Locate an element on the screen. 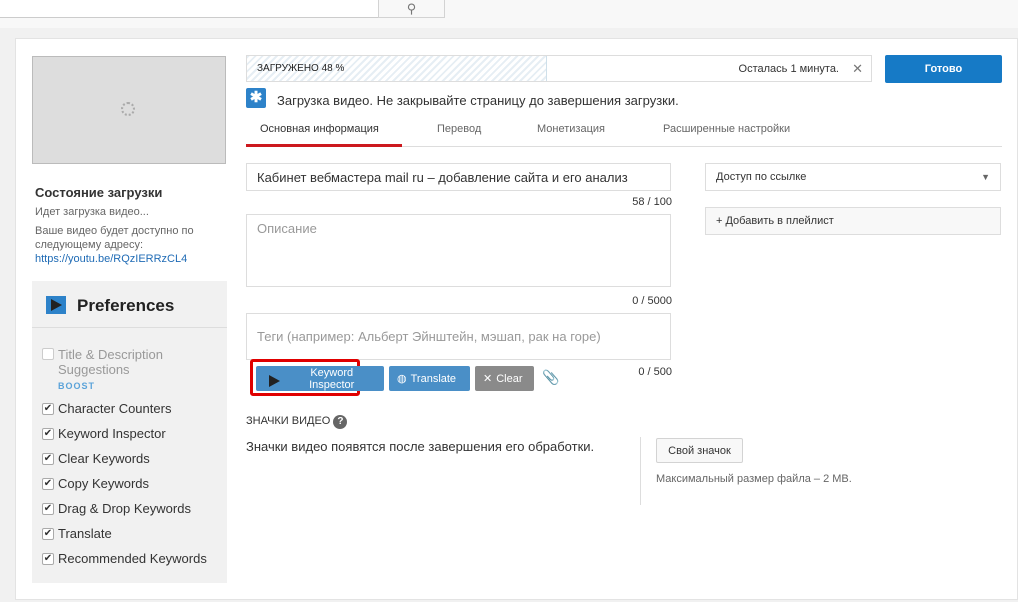 This screenshot has height=602, width=1018. upload-progress-bar: ЗАГРУЖЕНО 48 % Осталась 1 минута. ✕ is located at coordinates (559, 68).